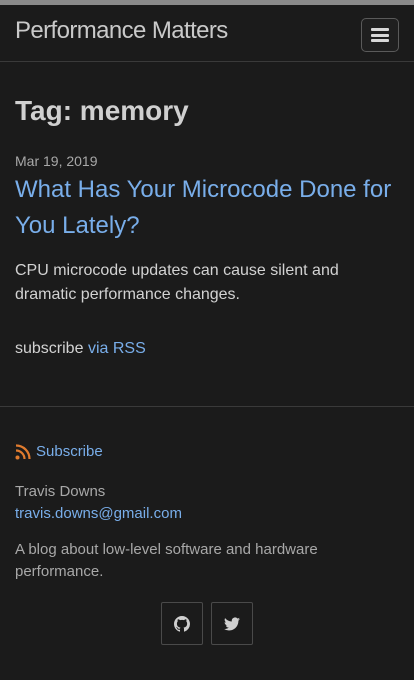  I want to click on rss-link: via RSS, so click(117, 348).